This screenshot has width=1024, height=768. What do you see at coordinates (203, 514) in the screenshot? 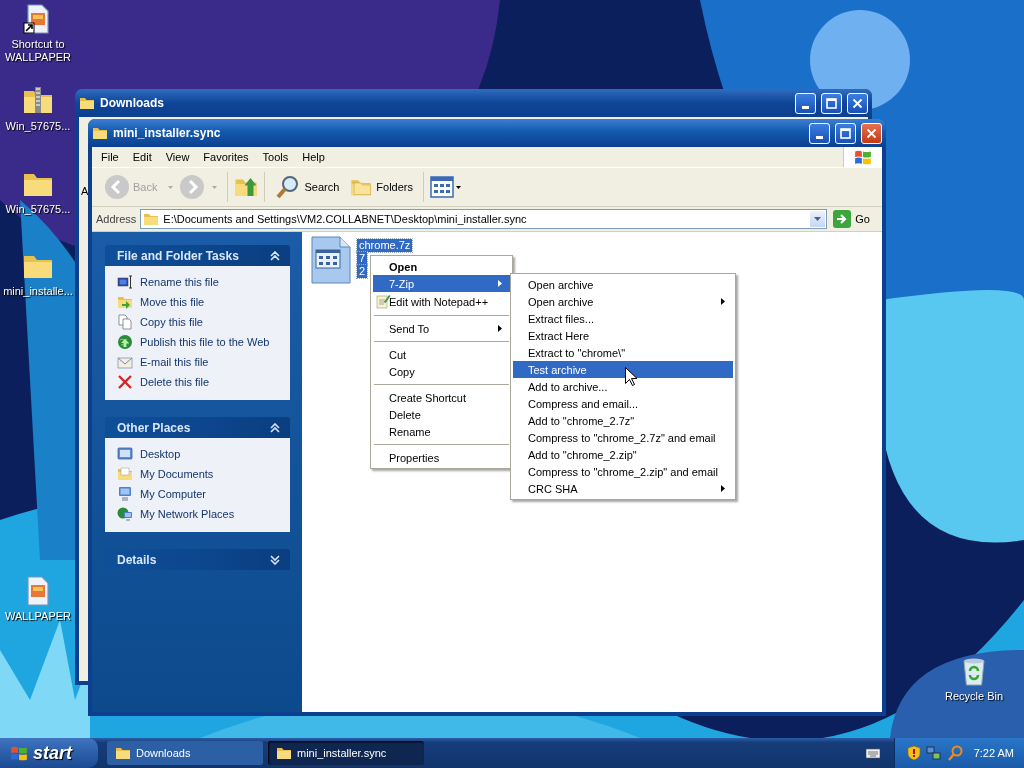
I see `task-link: My Network Places` at bounding box center [203, 514].